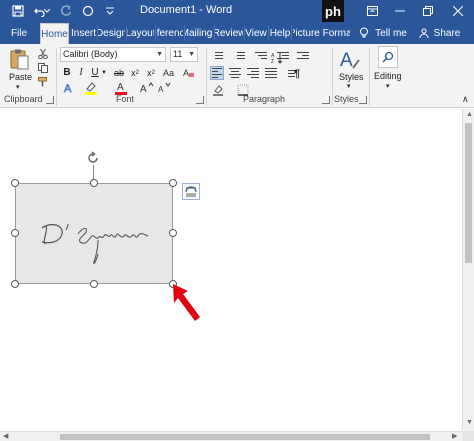 This screenshot has width=474, height=441. Describe the element at coordinates (388, 57) in the screenshot. I see `search-icon` at that location.